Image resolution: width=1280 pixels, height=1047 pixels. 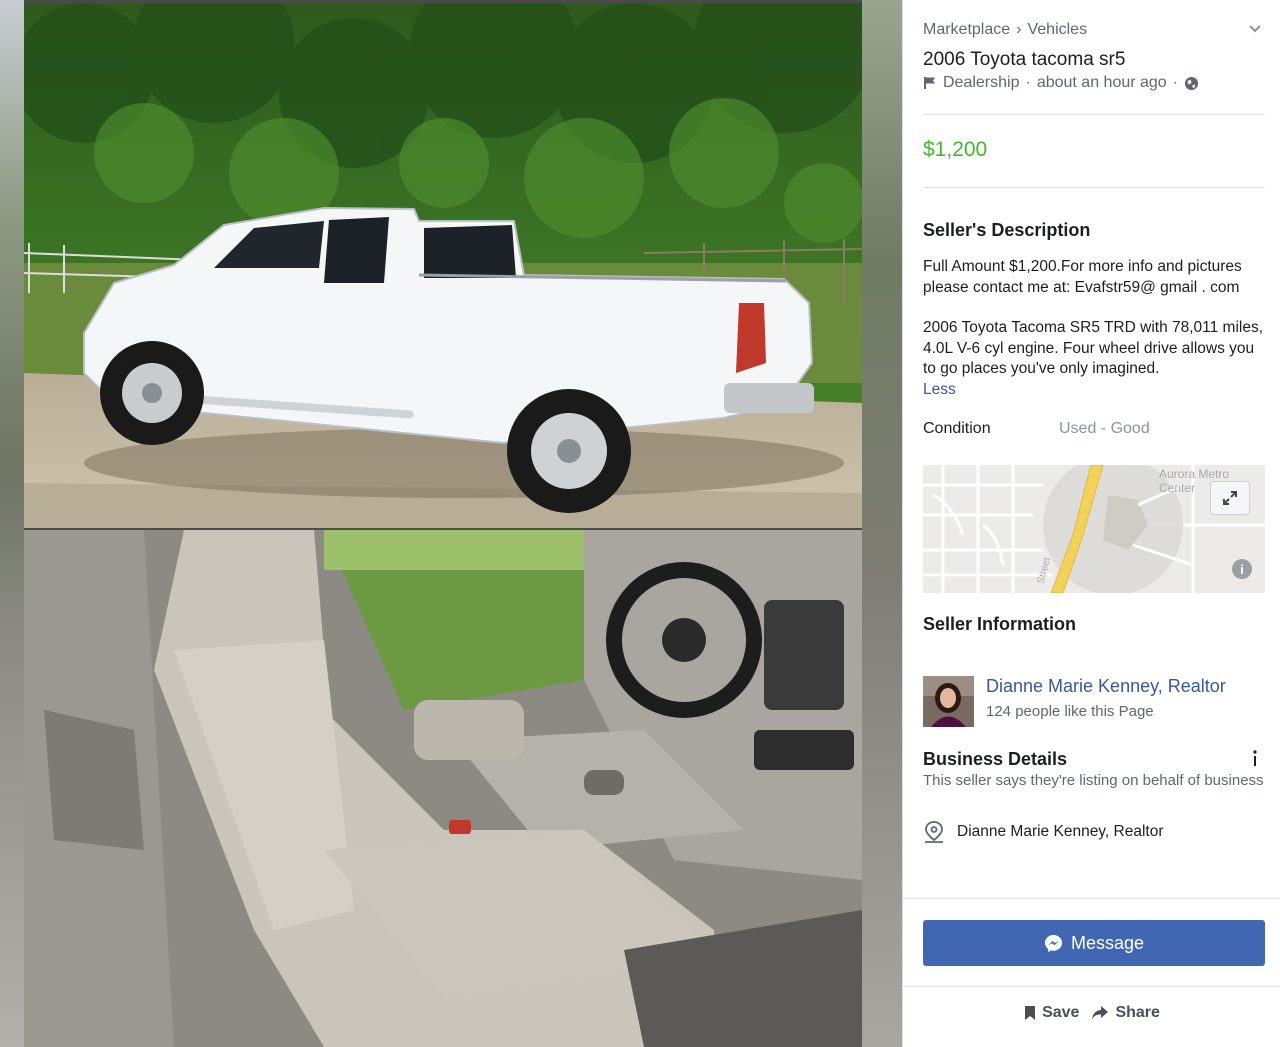 I want to click on save-label: Save, so click(x=1061, y=1012).